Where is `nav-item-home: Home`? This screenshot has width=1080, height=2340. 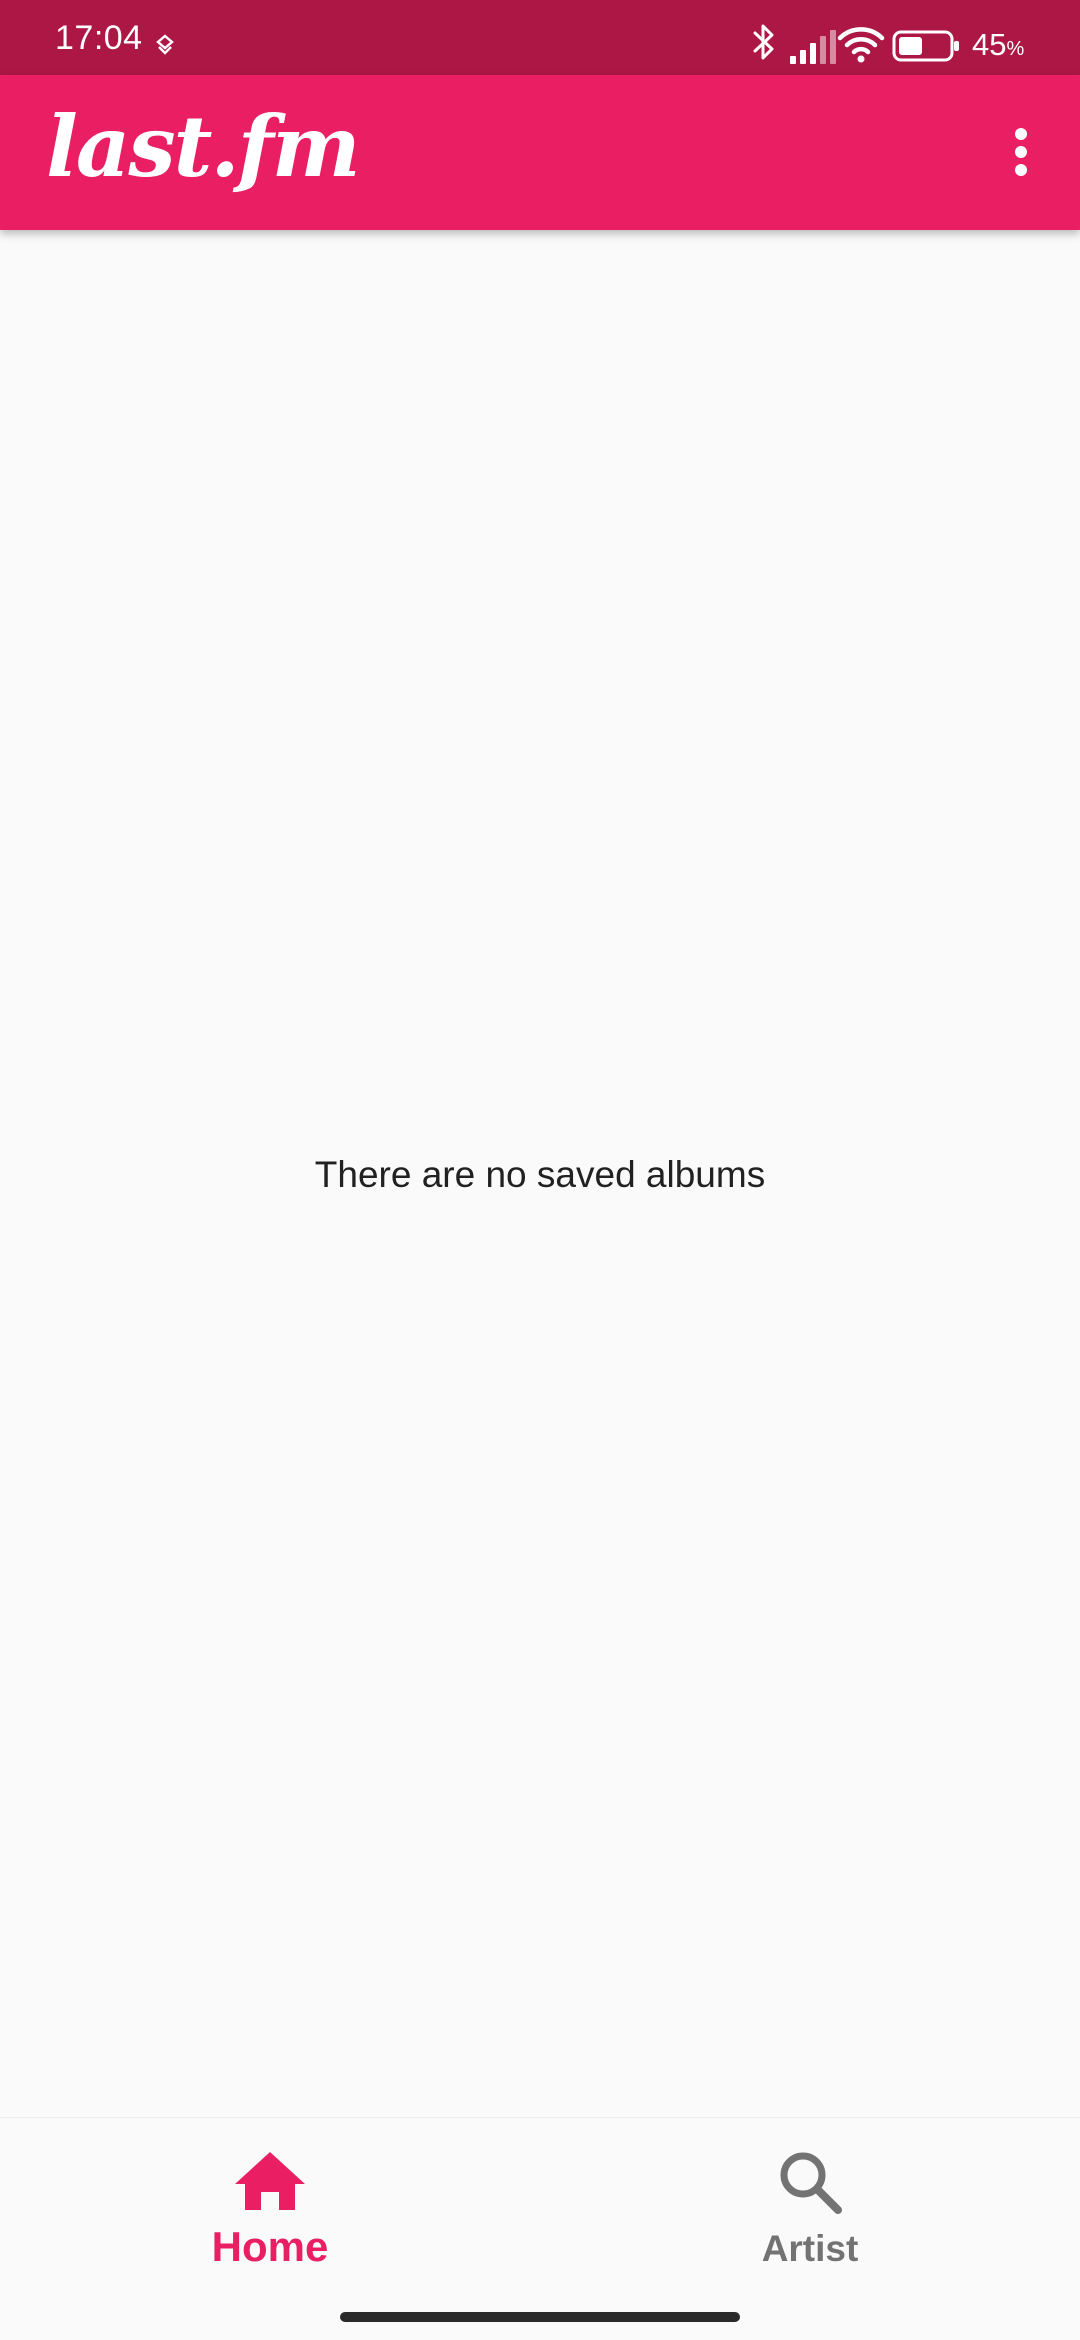
nav-item-home: Home is located at coordinates (270, 2207).